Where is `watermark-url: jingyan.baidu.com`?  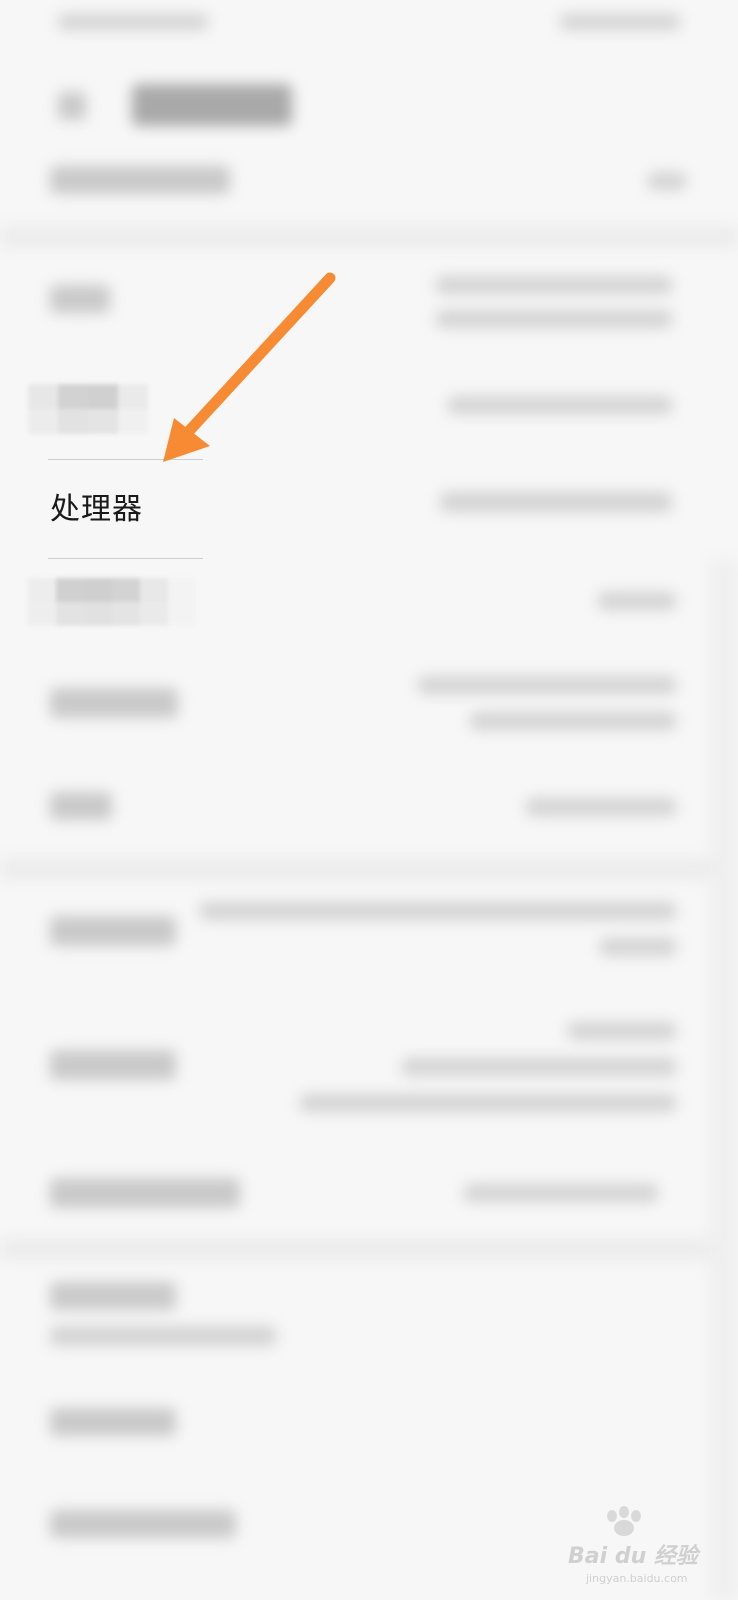
watermark-url: jingyan.baidu.com is located at coordinates (637, 1578).